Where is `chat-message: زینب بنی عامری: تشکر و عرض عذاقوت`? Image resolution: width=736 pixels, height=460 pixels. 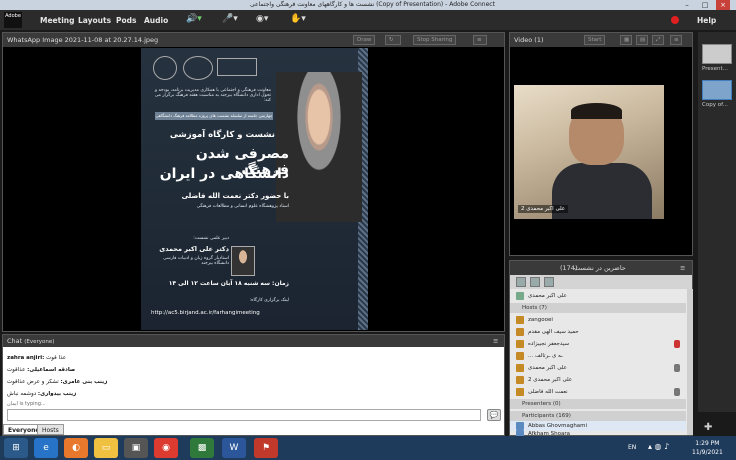
chat-message: زینب بنی عامری: تشکر و عرض عذاقوت is located at coordinates (57, 382).